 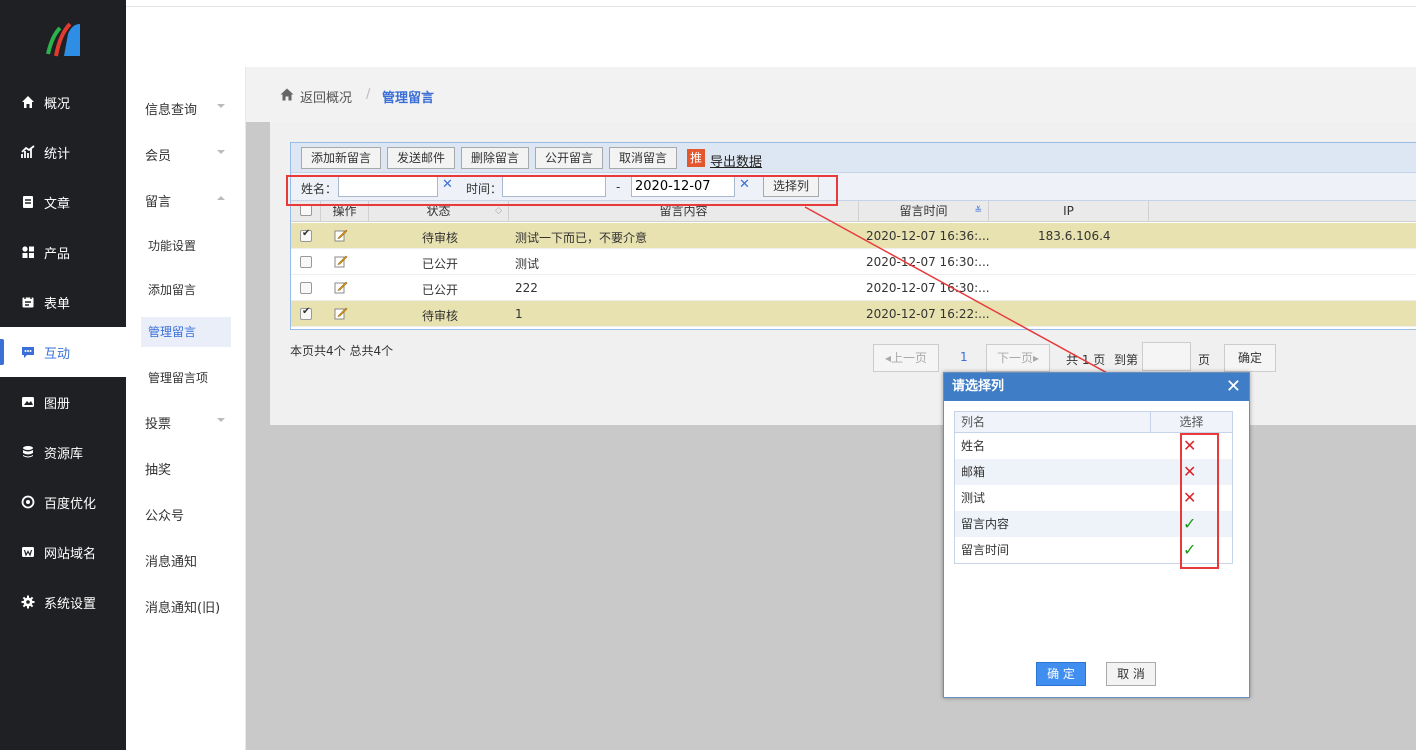 What do you see at coordinates (28, 402) in the screenshot?
I see `album-icon` at bounding box center [28, 402].